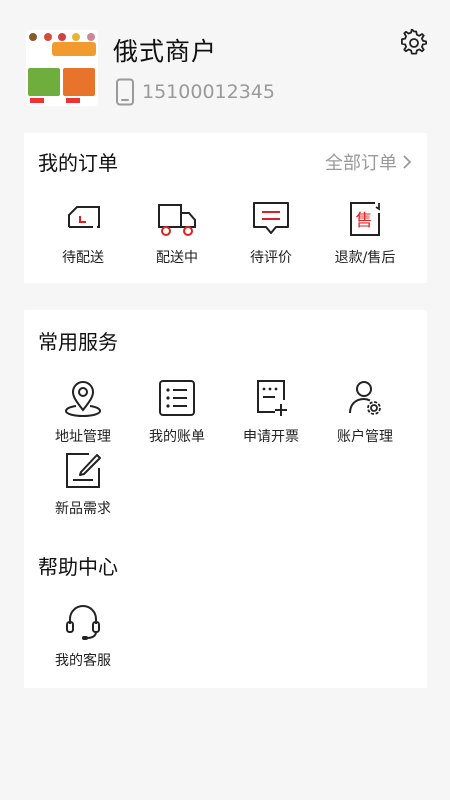  I want to click on review-icon, so click(271, 218).